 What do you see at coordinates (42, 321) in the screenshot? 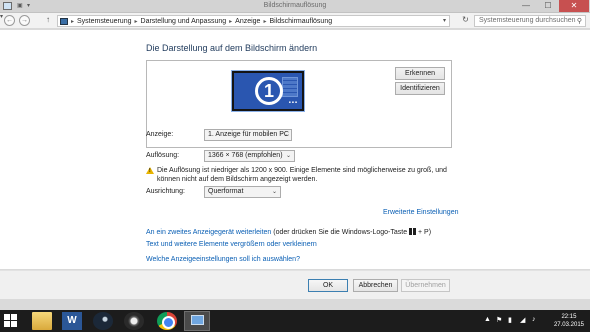
I see `file-explorer-icon` at bounding box center [42, 321].